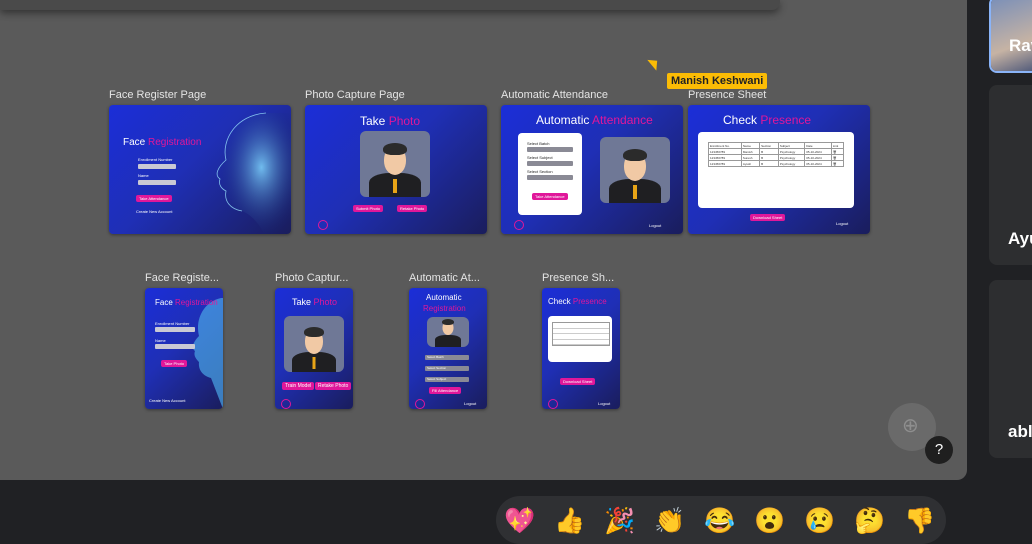 Image resolution: width=1032 pixels, height=544 pixels. I want to click on remote-cursor-label: Manish Keshwani, so click(717, 81).